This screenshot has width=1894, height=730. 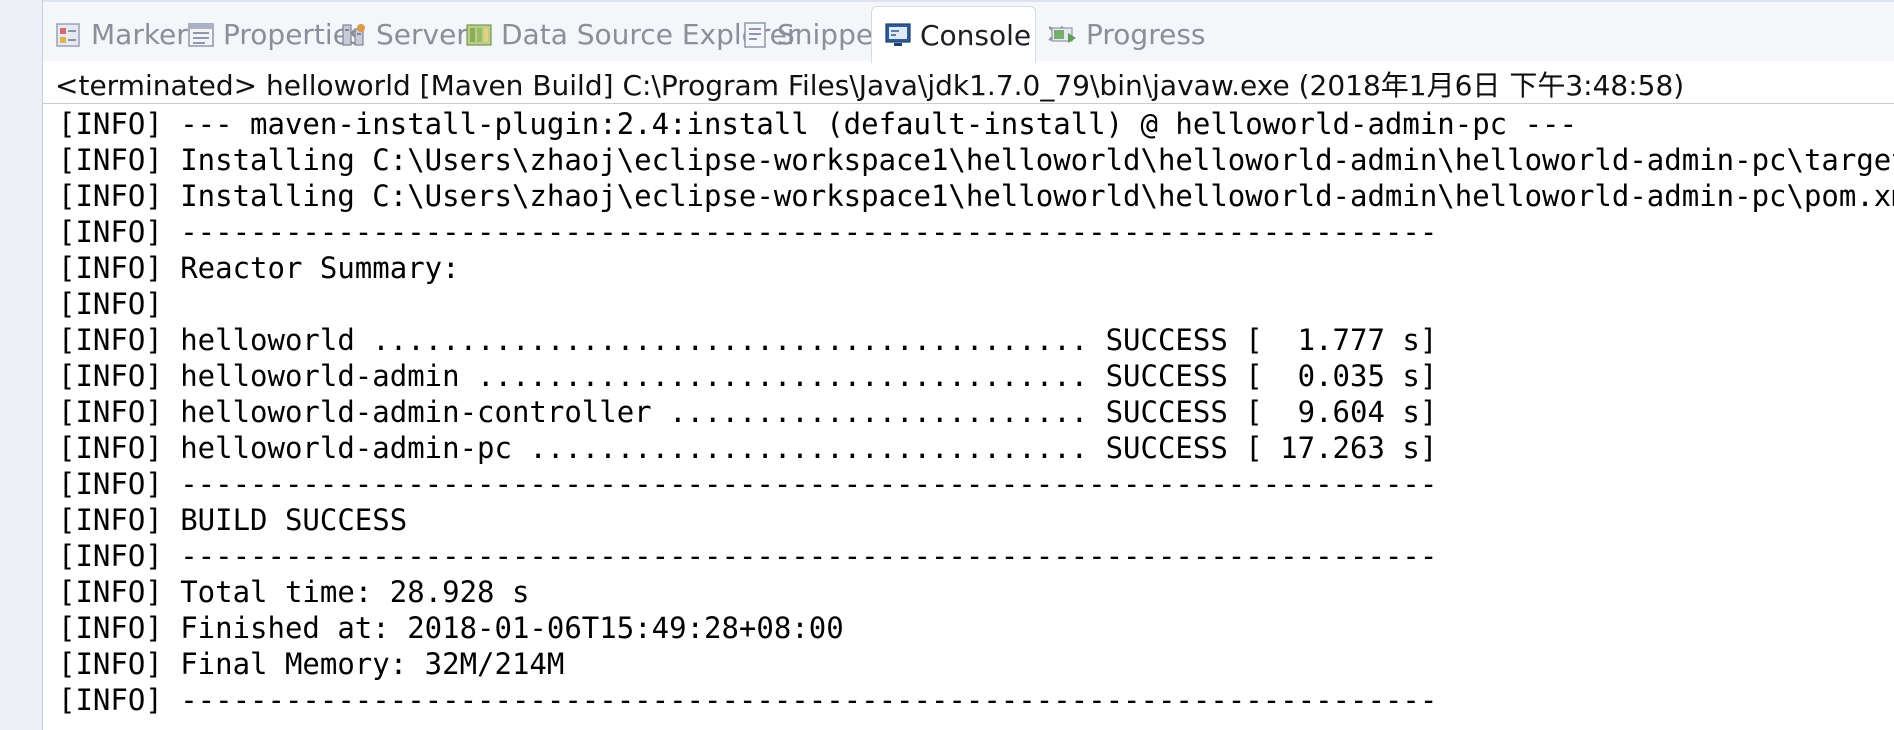 I want to click on progress-icon, so click(x=1063, y=34).